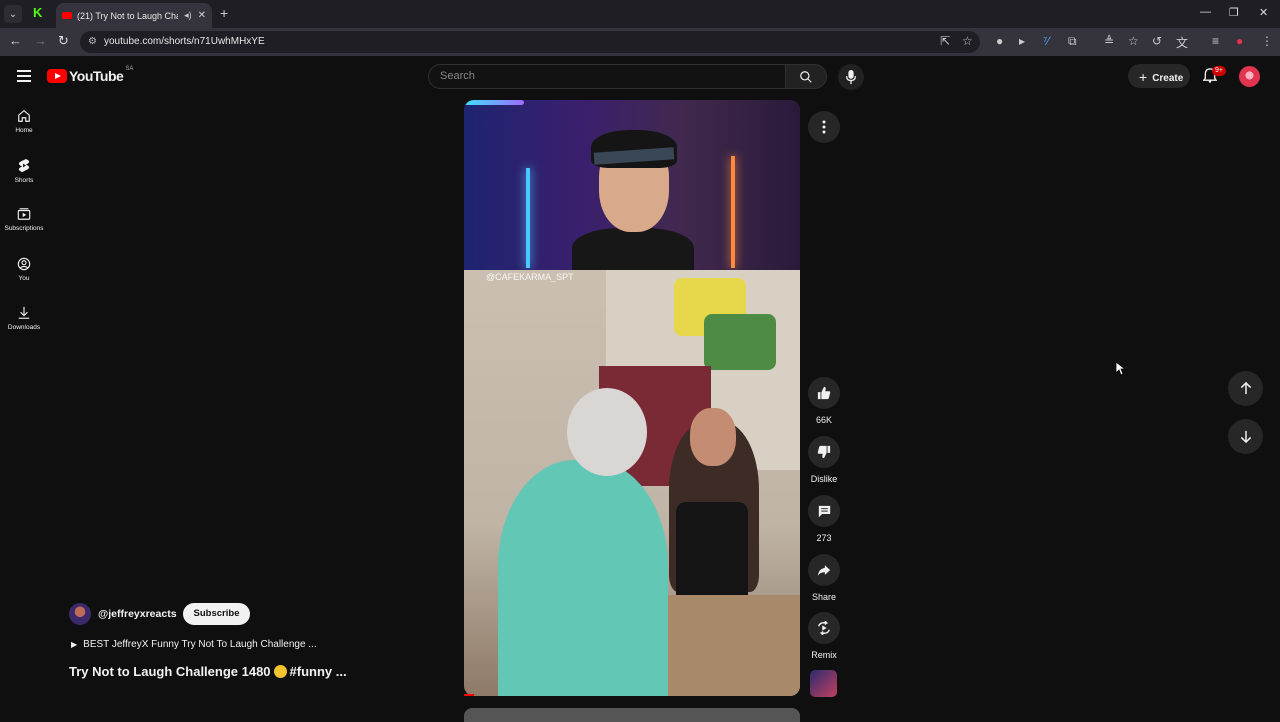  Describe the element at coordinates (40, 13) in the screenshot. I see `kick-tab-icon: K` at that location.